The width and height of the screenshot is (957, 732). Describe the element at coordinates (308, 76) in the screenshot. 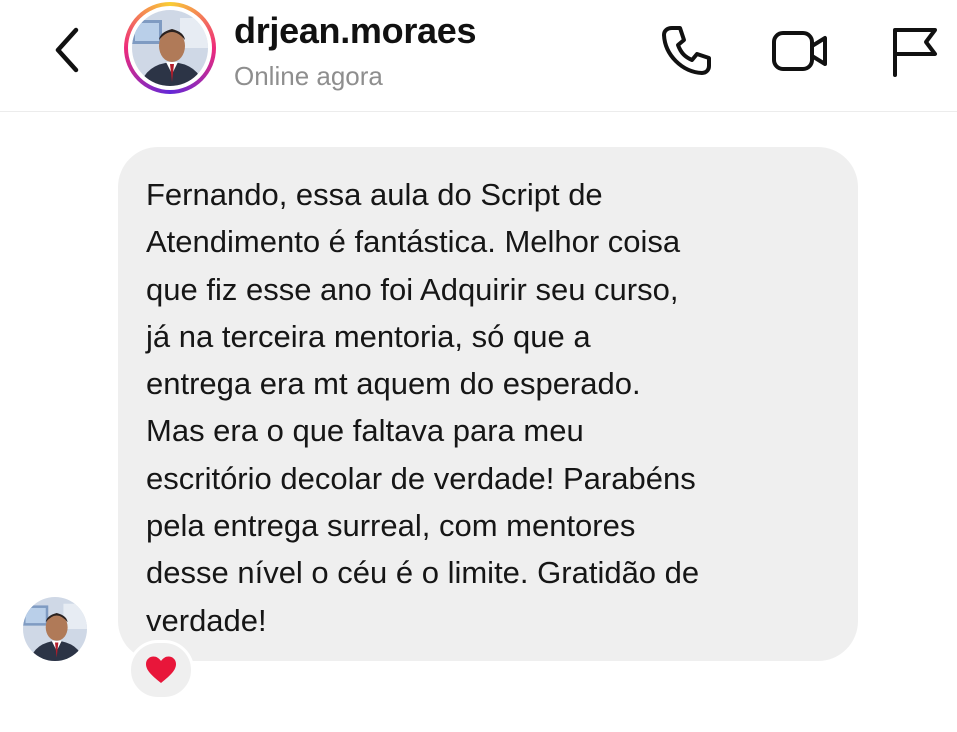

I see `online-status: Online agora` at that location.